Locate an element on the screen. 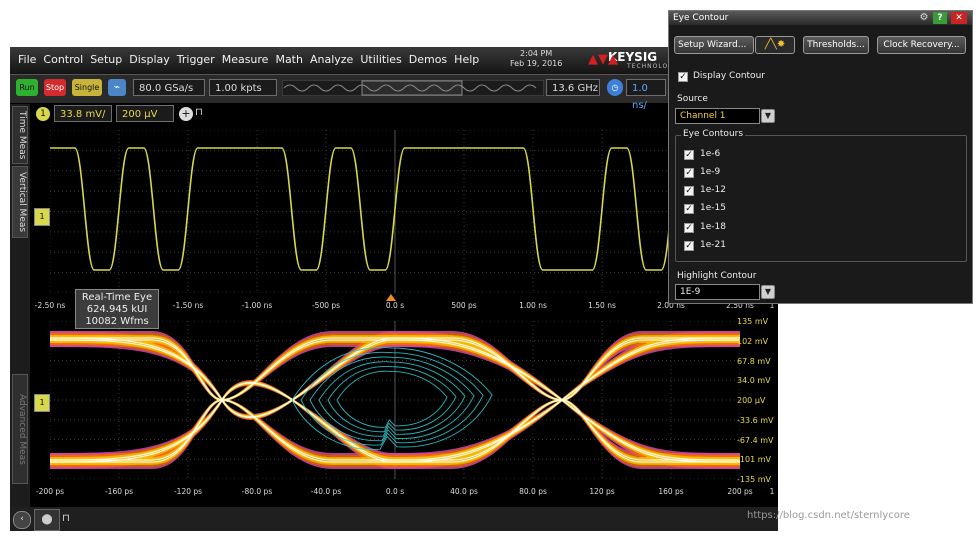  probe-icon: ⬤ is located at coordinates (47, 520).